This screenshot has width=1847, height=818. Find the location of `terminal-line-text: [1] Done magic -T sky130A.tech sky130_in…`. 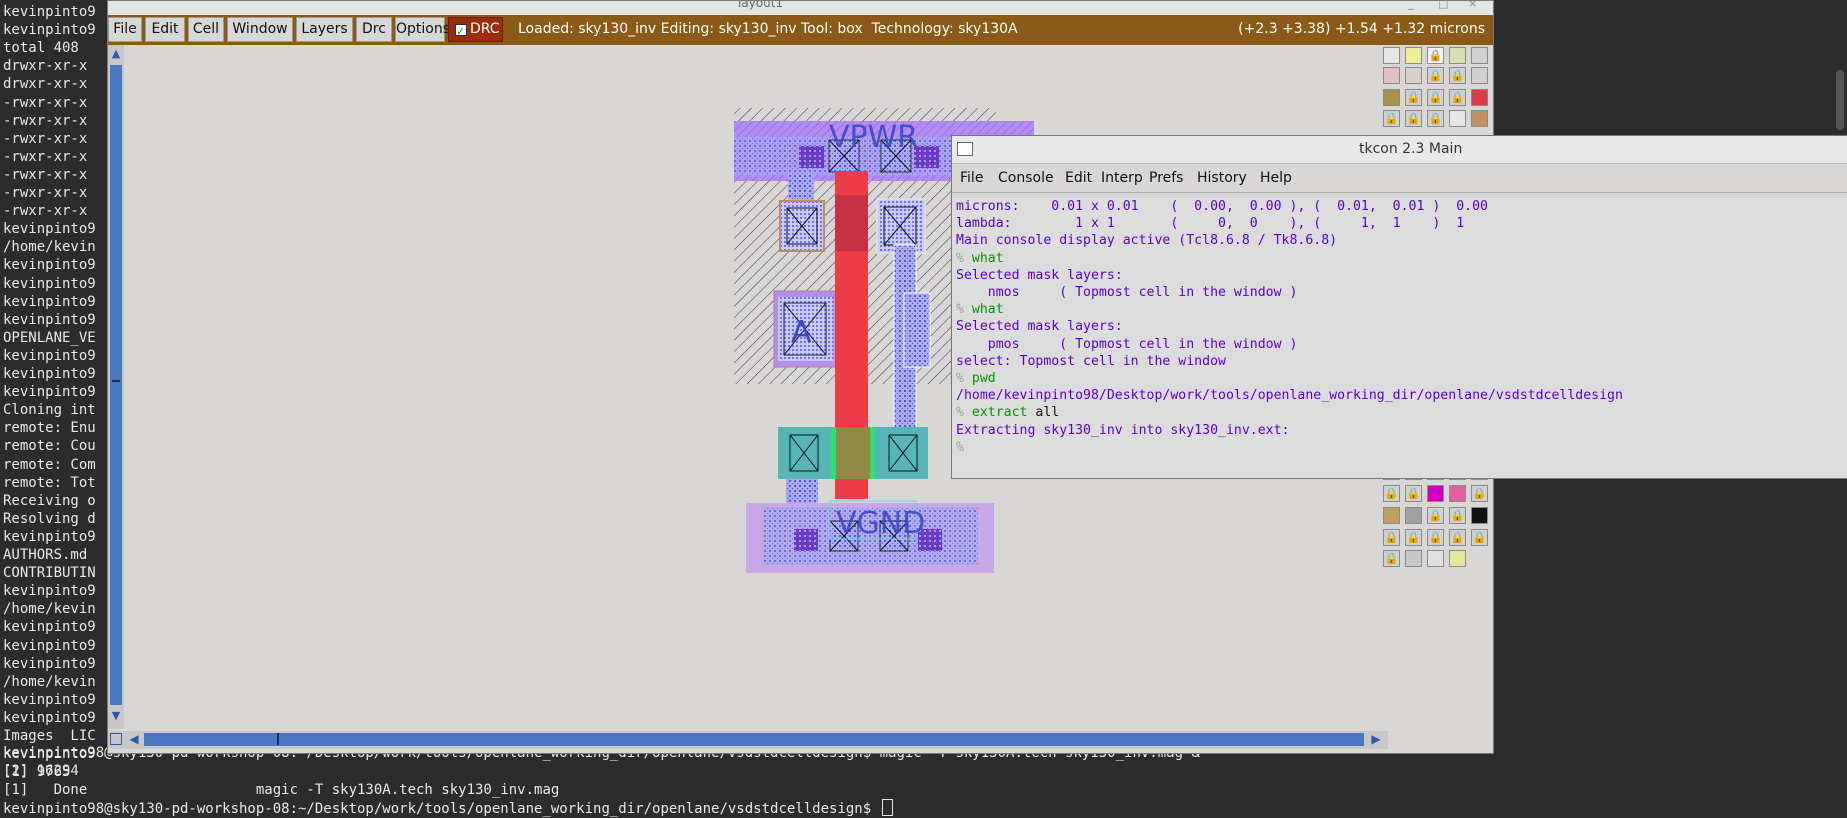

terminal-line-text: [1] Done magic -T sky130A.tech sky130_in… is located at coordinates (281, 789).